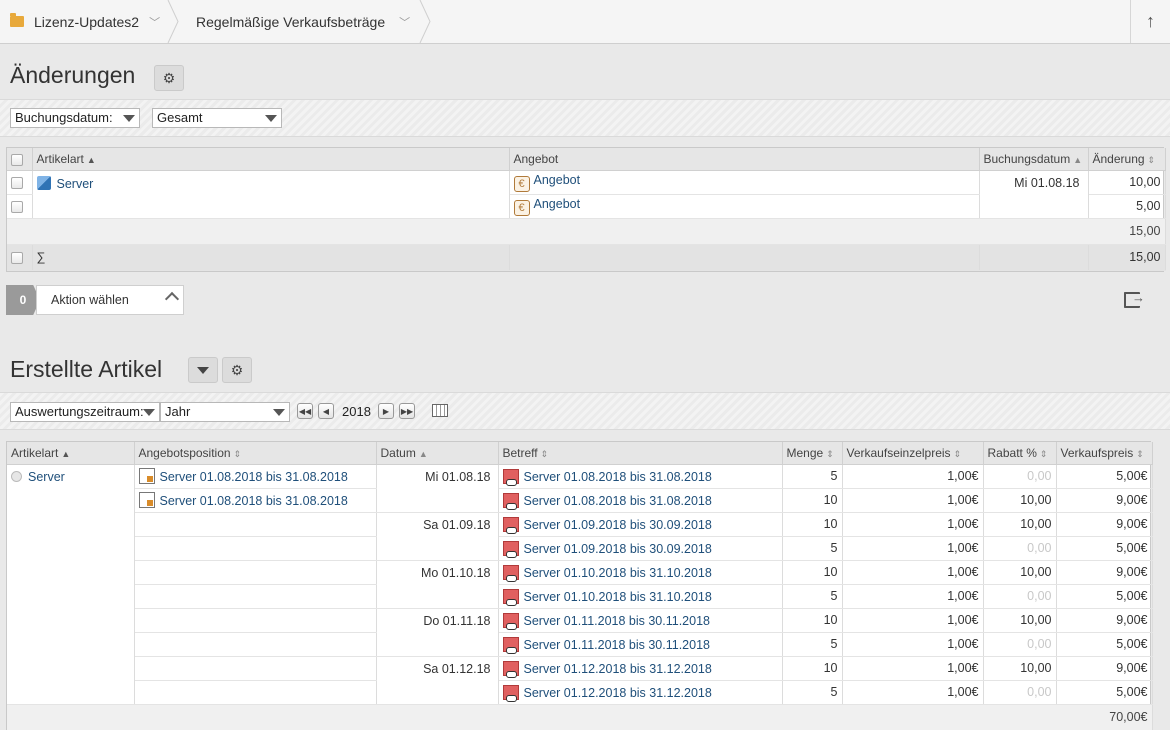 The height and width of the screenshot is (730, 1170). Describe the element at coordinates (1104, 668) in the screenshot. I see `verkaufspreis-cell: 9,00€` at that location.